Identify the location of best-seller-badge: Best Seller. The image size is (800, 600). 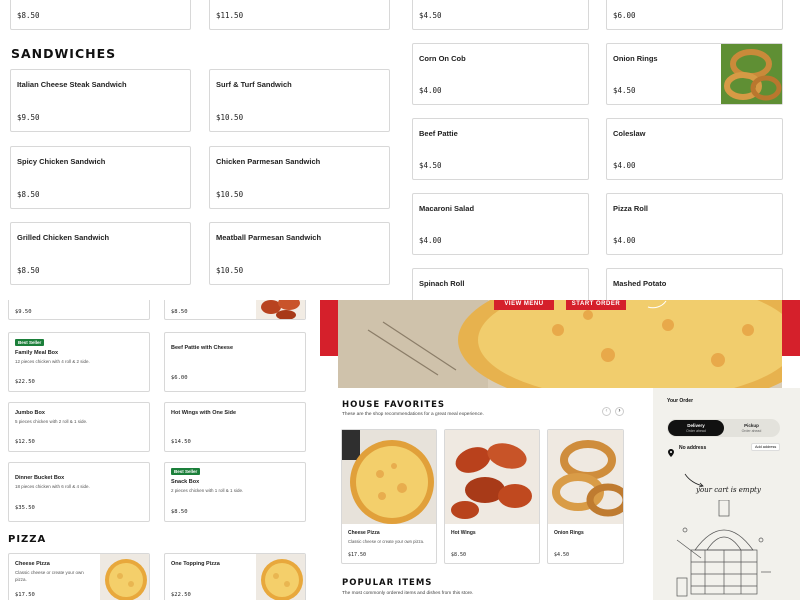
(186, 471).